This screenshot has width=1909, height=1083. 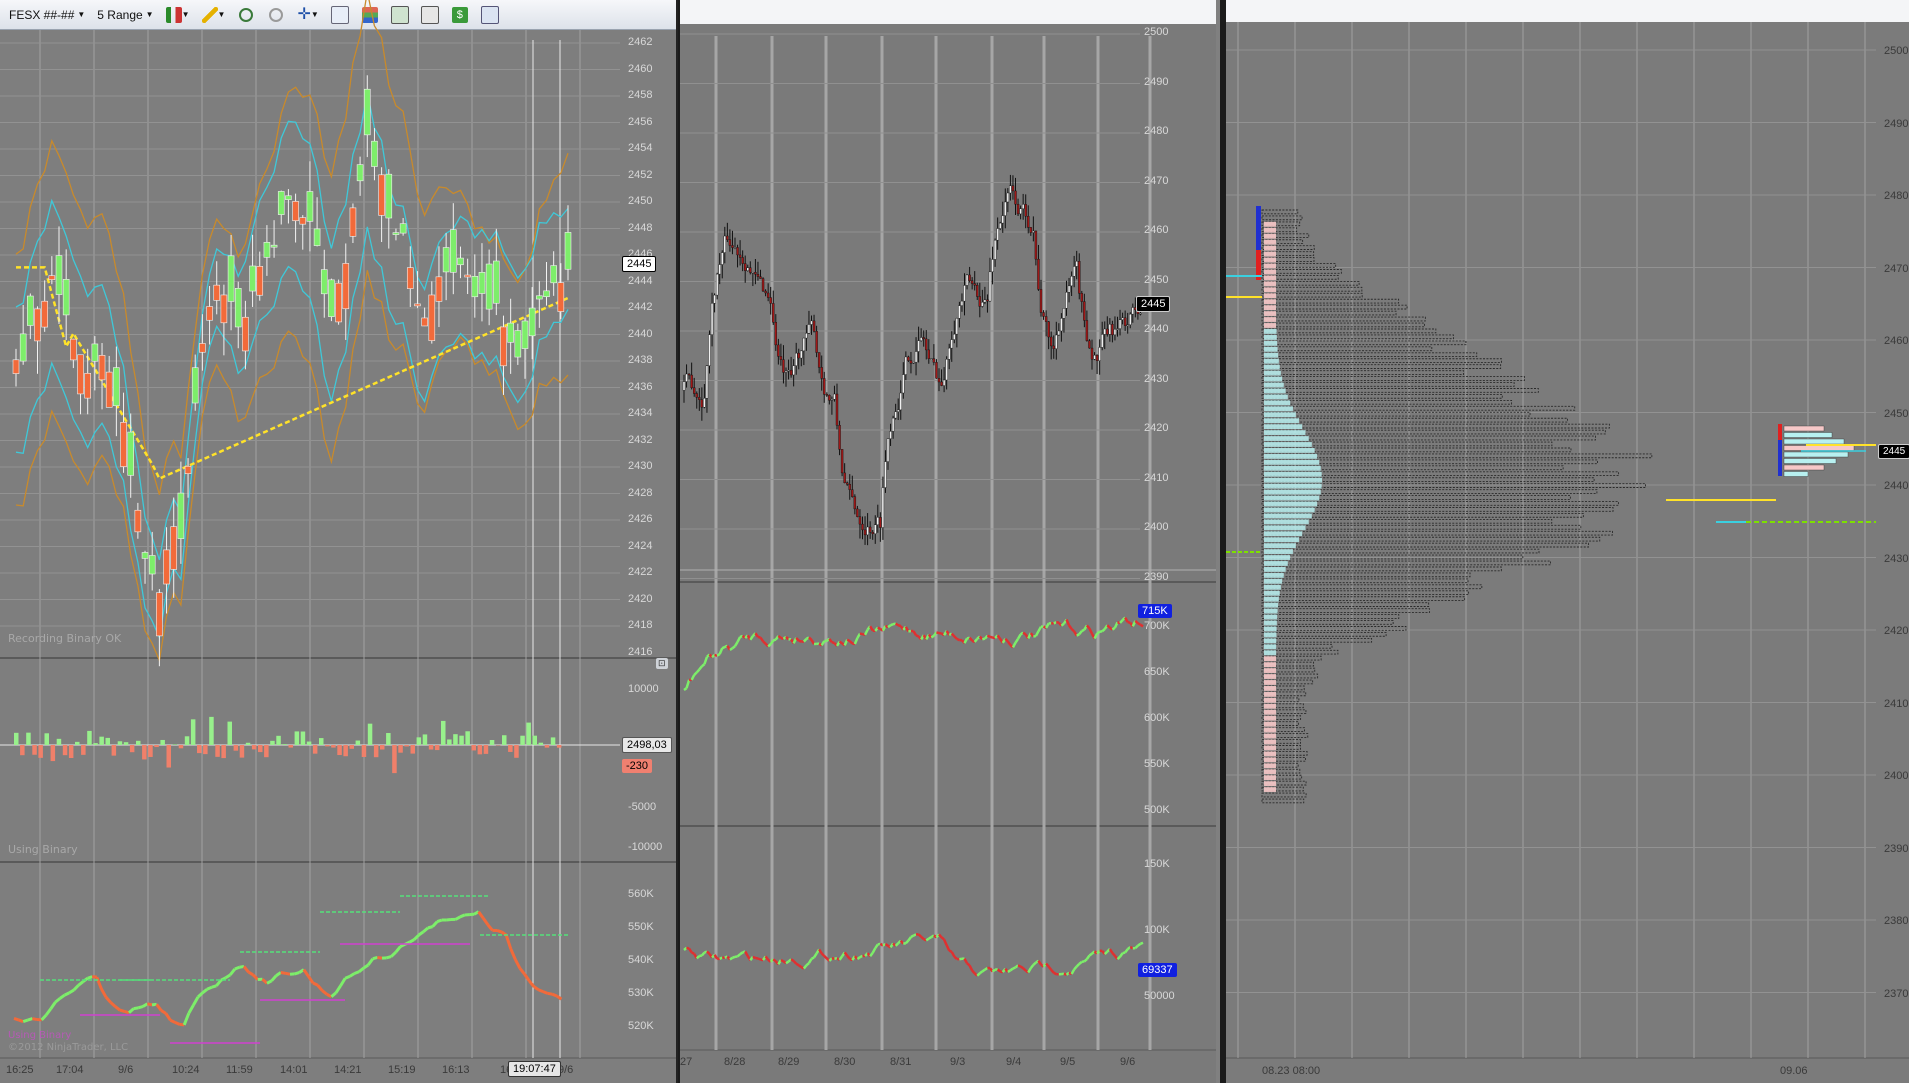 What do you see at coordinates (662, 663) in the screenshot?
I see `panel-collapse-icon: ⊡` at bounding box center [662, 663].